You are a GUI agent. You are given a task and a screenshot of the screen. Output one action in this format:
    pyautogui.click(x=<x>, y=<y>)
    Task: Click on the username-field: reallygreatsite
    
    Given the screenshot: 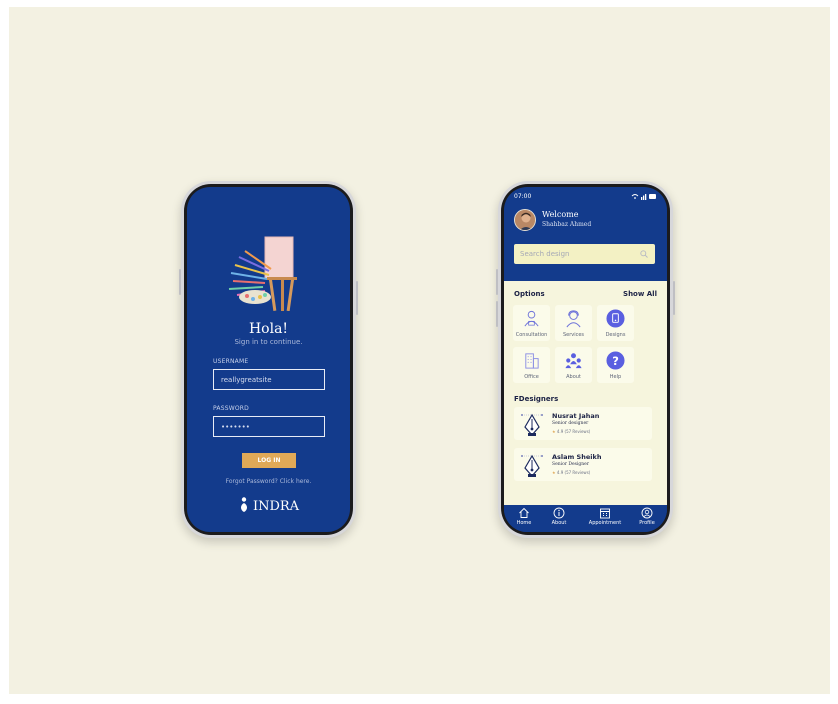 What is the action you would take?
    pyautogui.click(x=269, y=379)
    